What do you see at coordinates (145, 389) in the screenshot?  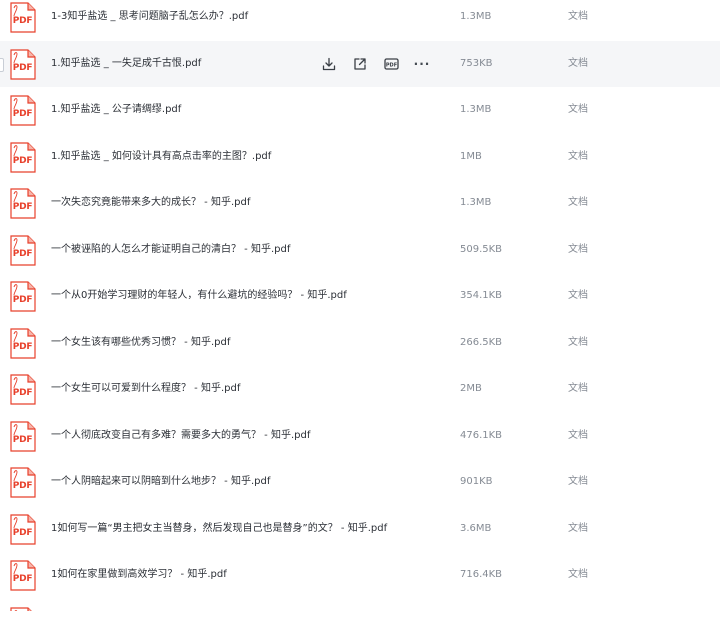 I see `file-name: 一个女生可以可爱到什么程度？ - 知乎.pdf` at bounding box center [145, 389].